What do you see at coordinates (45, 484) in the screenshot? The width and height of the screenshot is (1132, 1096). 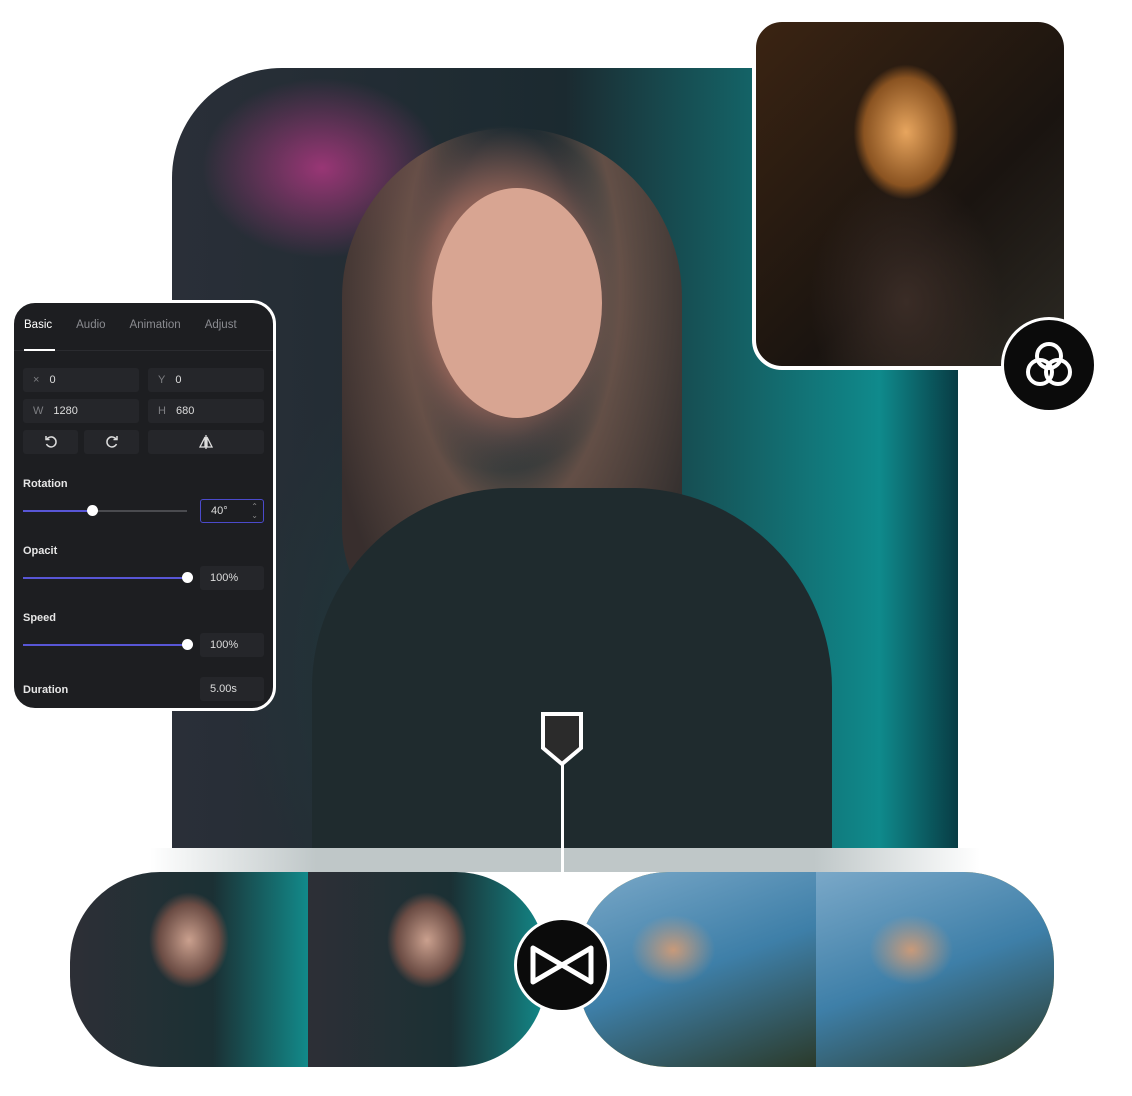 I see `rotation-label: Rotation` at bounding box center [45, 484].